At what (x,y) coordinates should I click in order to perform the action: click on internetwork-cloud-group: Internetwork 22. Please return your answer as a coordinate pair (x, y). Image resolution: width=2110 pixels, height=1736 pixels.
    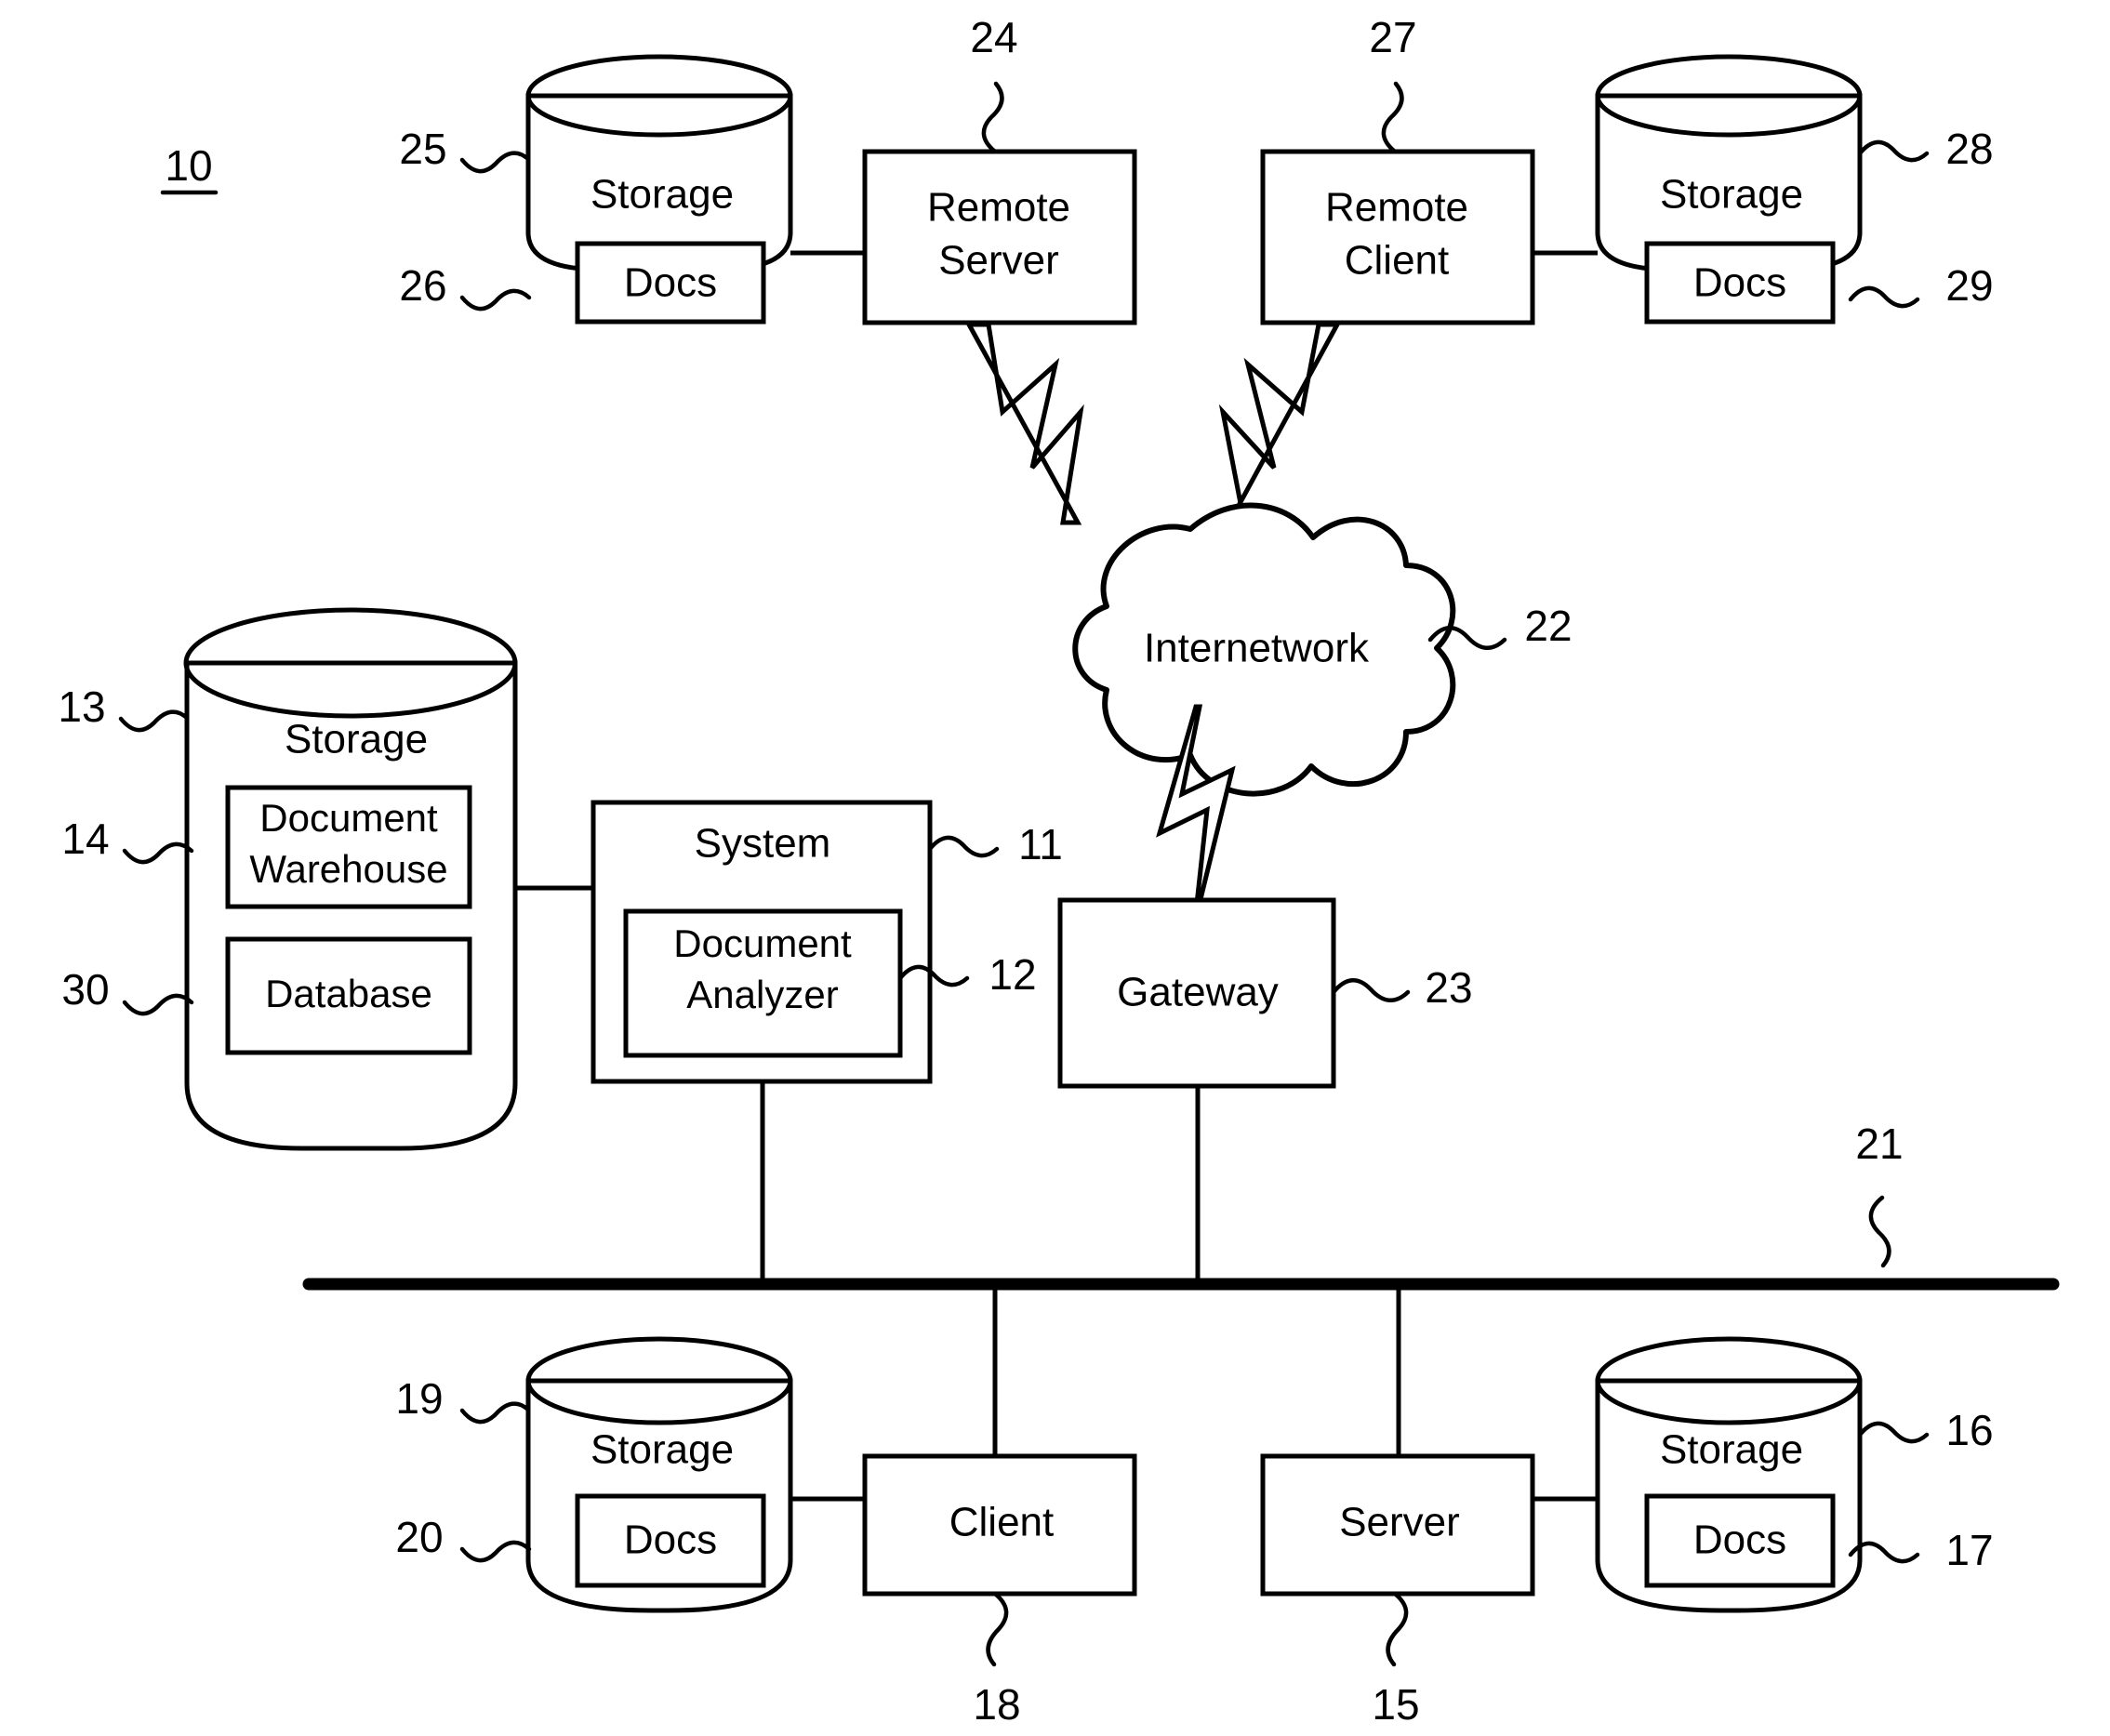
    Looking at the image, I should click on (1322, 649).